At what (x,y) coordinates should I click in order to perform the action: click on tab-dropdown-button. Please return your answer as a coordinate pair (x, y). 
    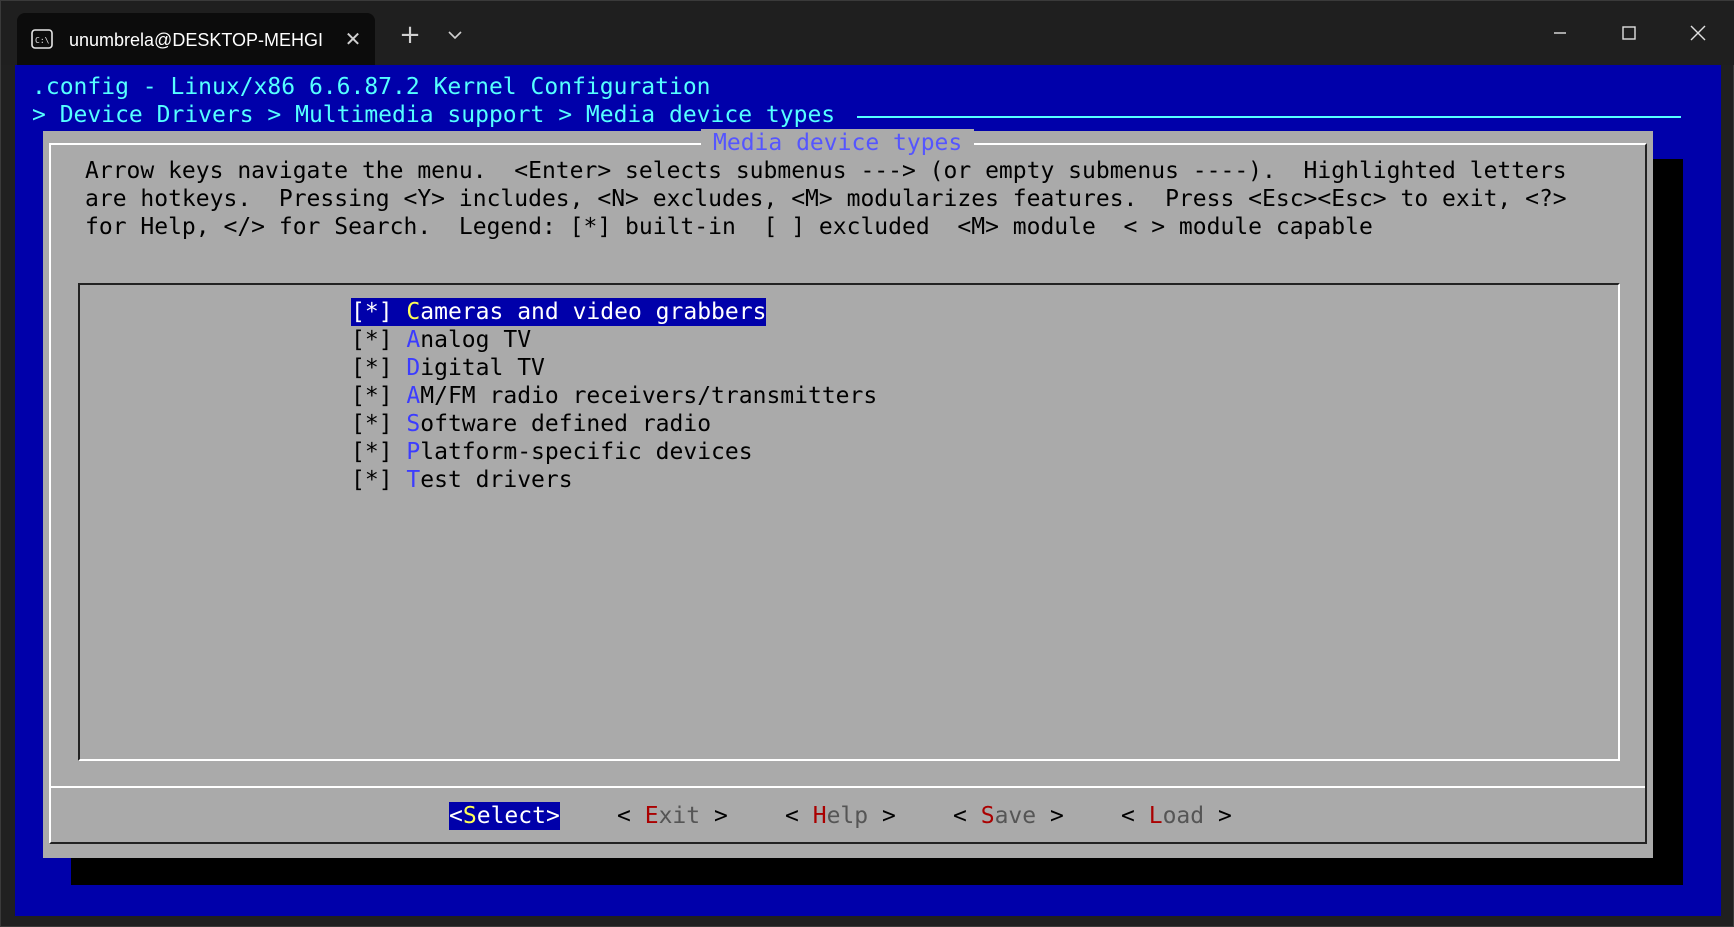
    Looking at the image, I should click on (455, 35).